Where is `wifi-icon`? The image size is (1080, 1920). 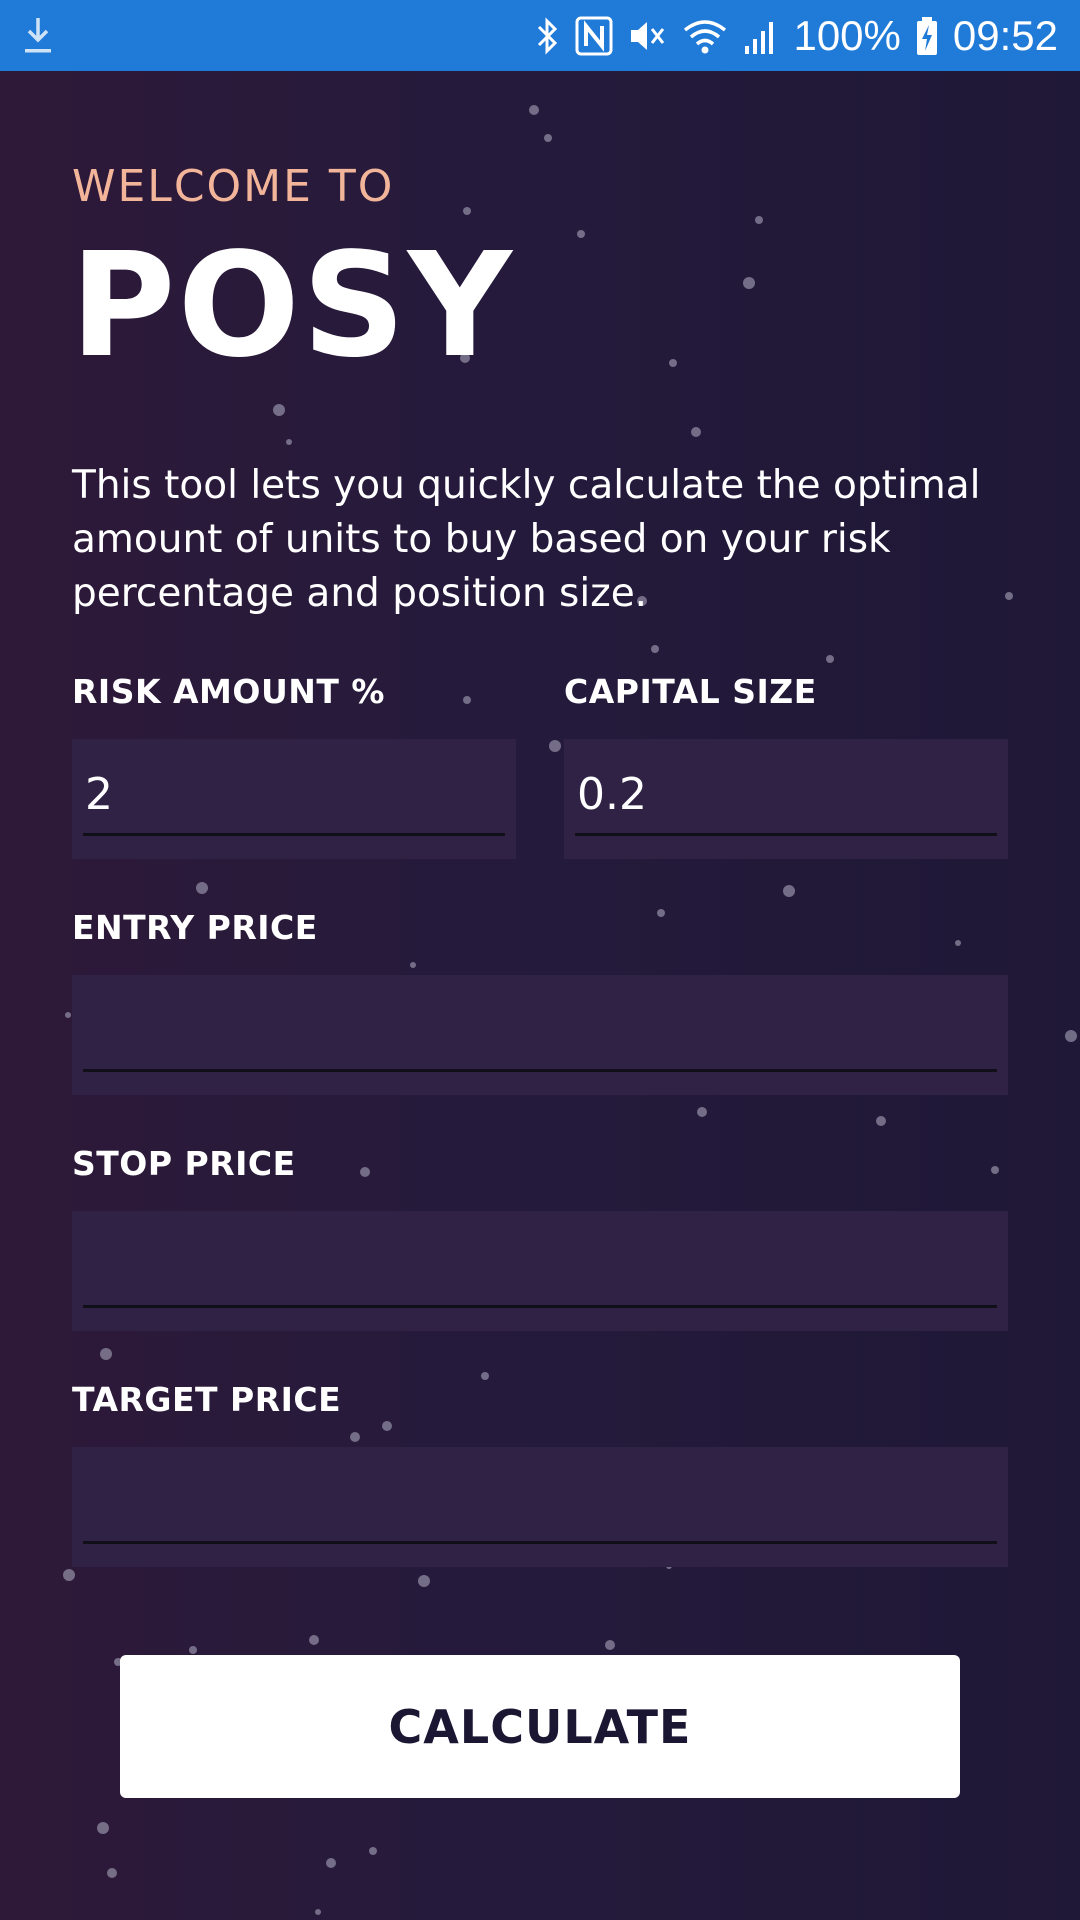 wifi-icon is located at coordinates (705, 36).